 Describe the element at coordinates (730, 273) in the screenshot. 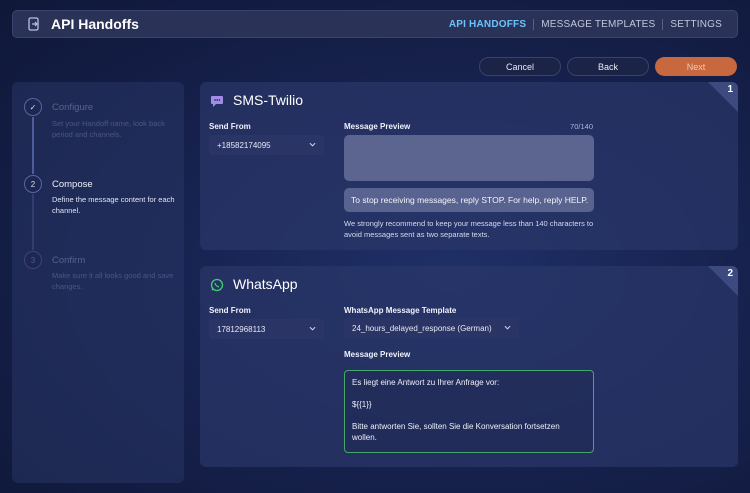

I see `card-number: 2` at that location.